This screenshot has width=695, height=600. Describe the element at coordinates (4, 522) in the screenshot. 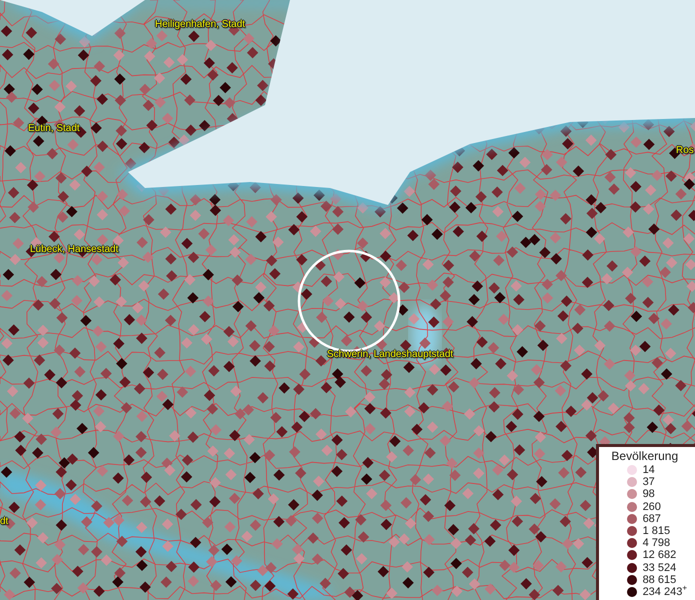

I see `place-label: dt` at that location.